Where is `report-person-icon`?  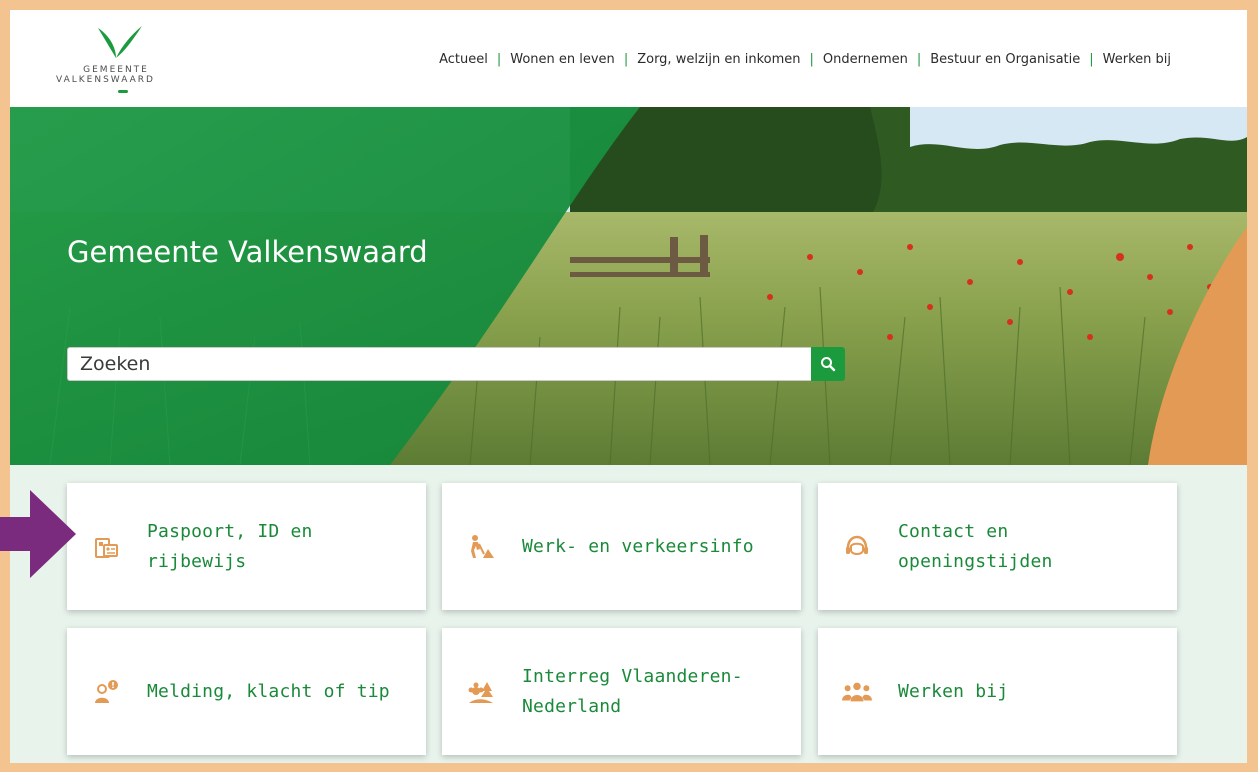 report-person-icon is located at coordinates (106, 692).